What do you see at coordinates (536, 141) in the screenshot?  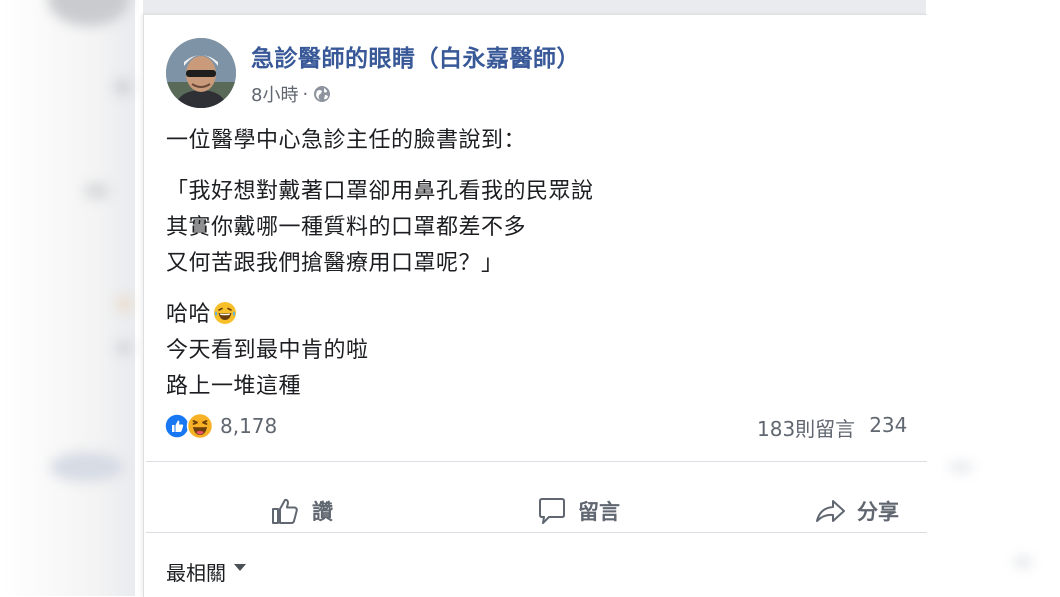 I see `post-intro: 一位醫學中心急診主任的臉書說到：` at bounding box center [536, 141].